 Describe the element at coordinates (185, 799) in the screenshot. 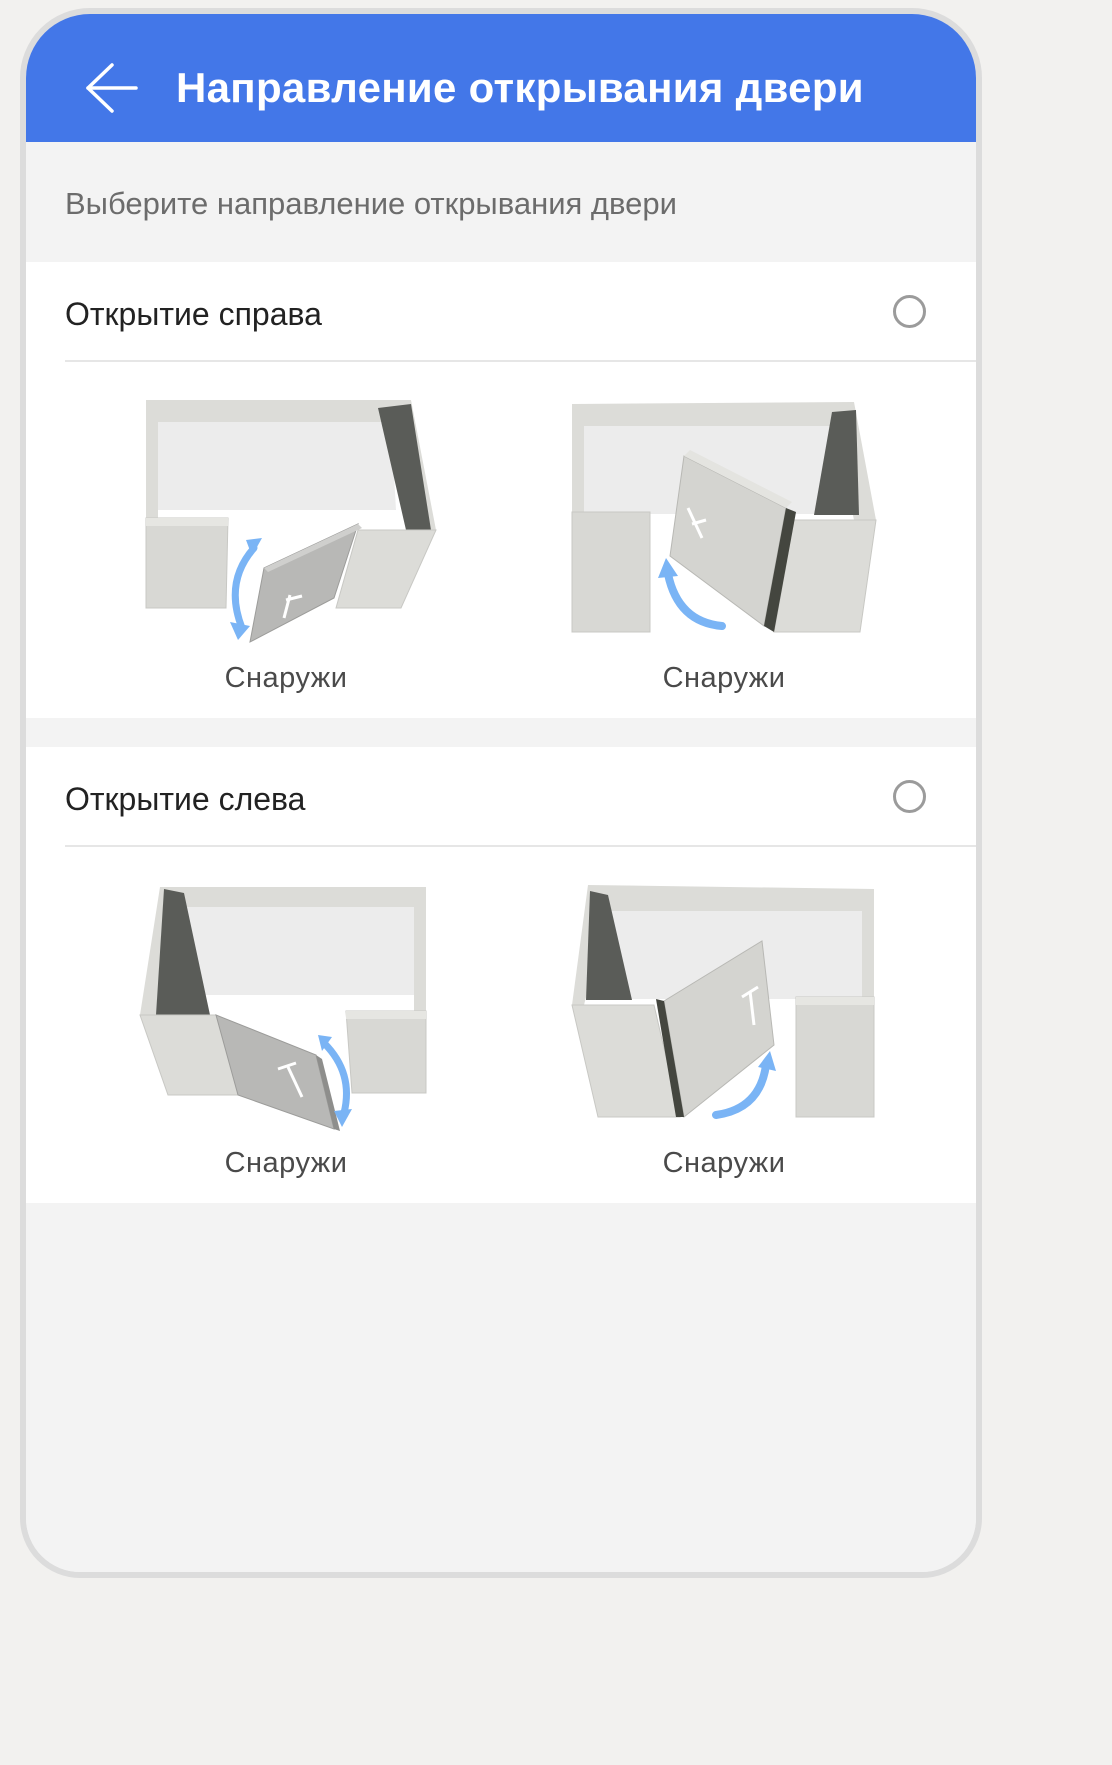

I see `section-label: Открытие слева` at that location.